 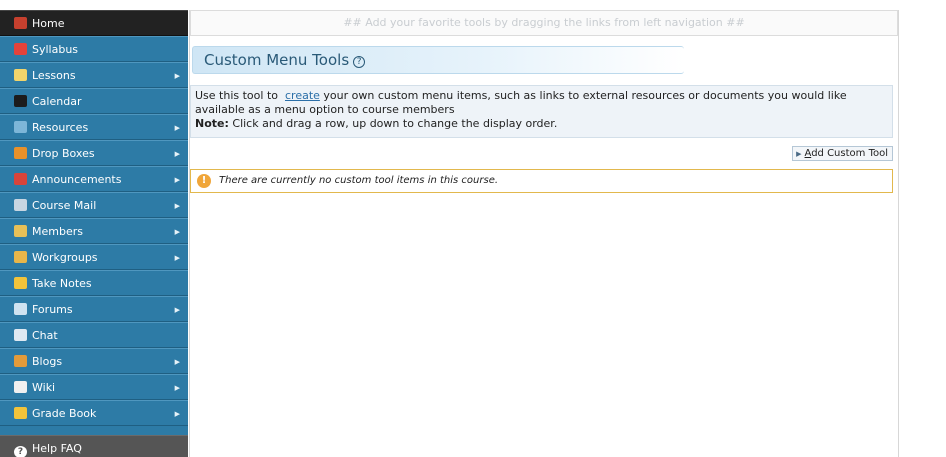 I want to click on page-title-box: Custom Menu Tools?, so click(x=438, y=60).